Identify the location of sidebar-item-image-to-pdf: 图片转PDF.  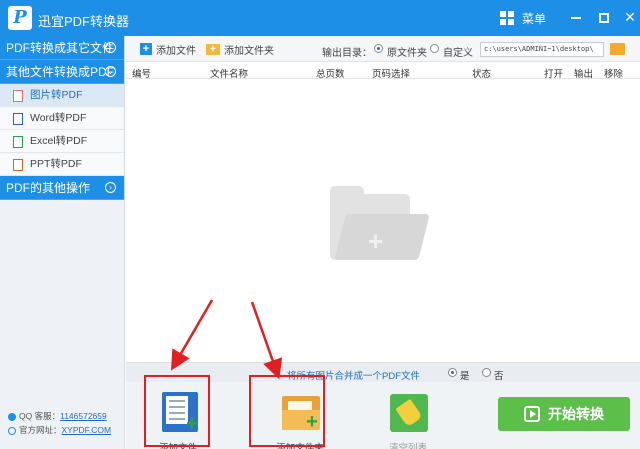
(62, 95).